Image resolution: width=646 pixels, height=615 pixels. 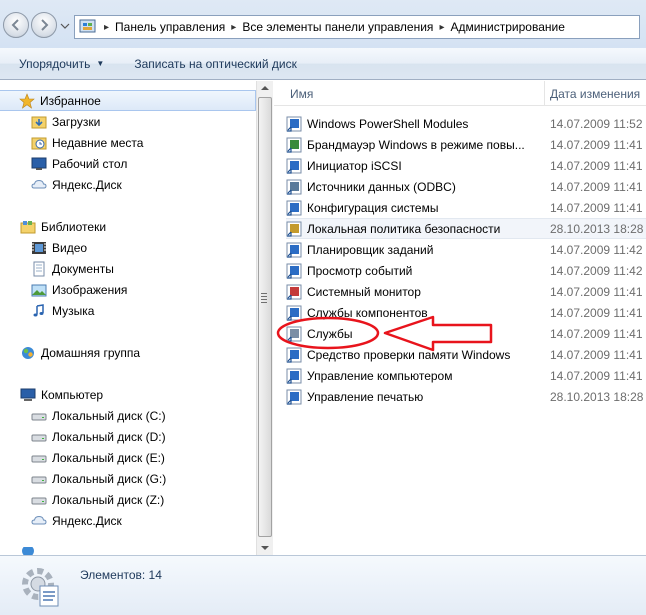 What do you see at coordinates (330, 333) in the screenshot?
I see `file-name: Службы` at bounding box center [330, 333].